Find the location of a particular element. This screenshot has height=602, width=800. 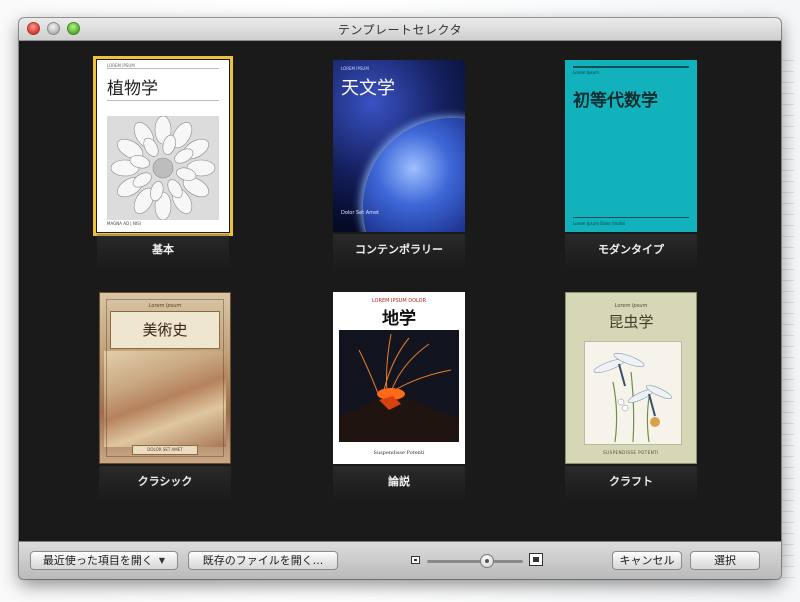

small-image-icon is located at coordinates (415, 560).